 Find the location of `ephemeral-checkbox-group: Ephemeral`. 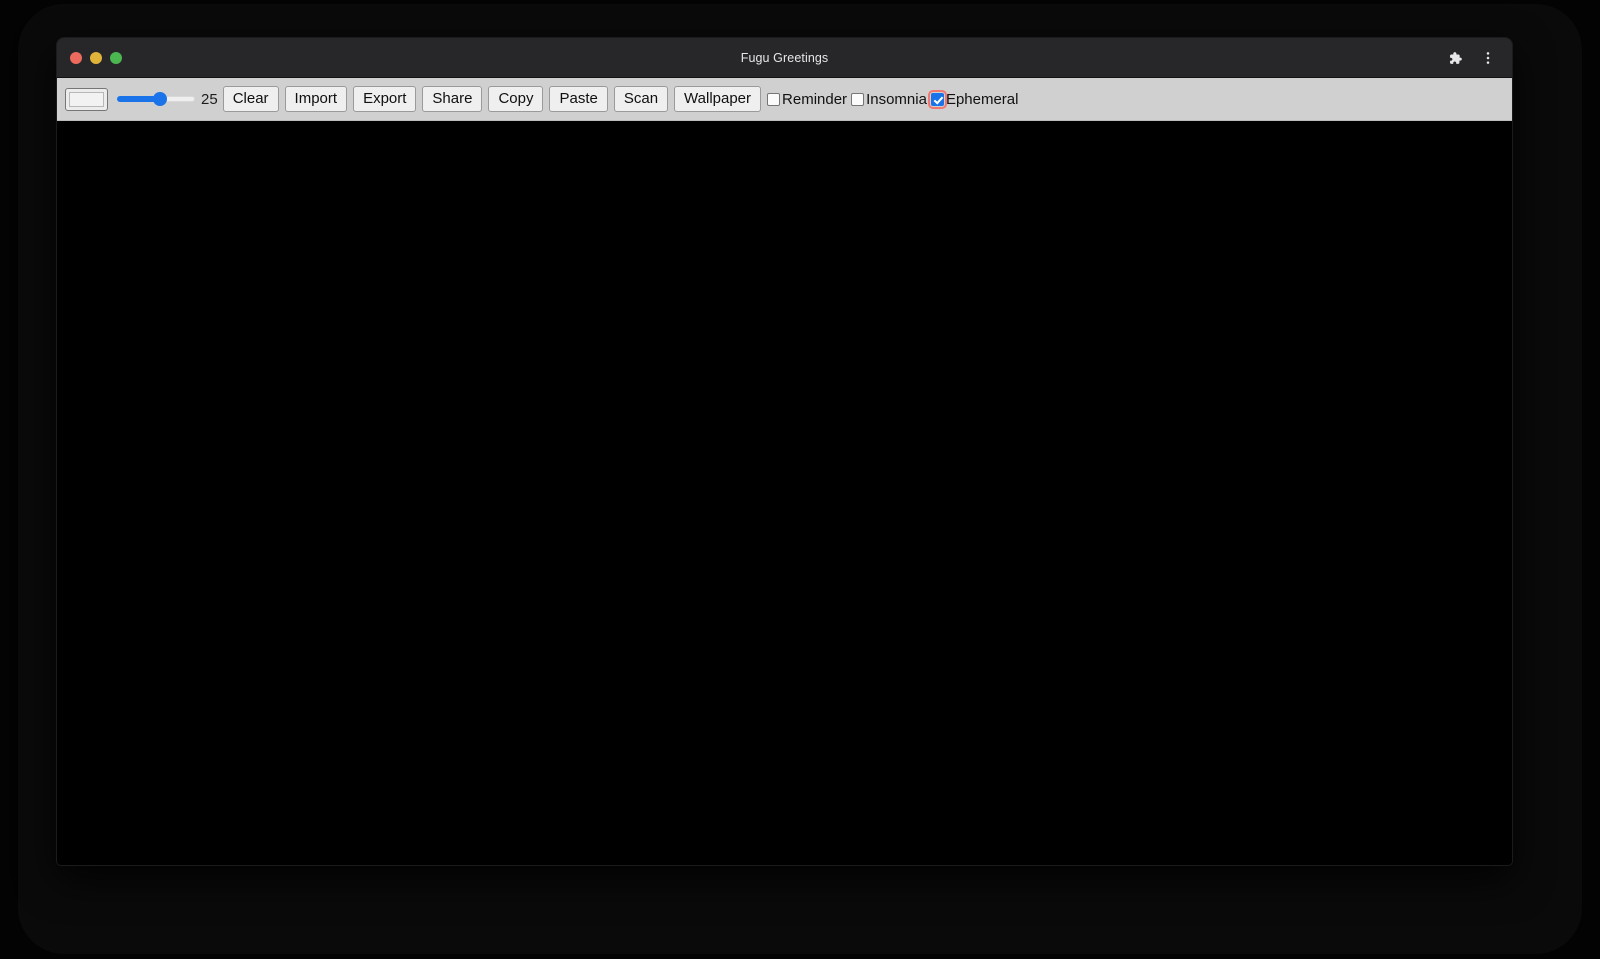

ephemeral-checkbox-group: Ephemeral is located at coordinates (973, 99).